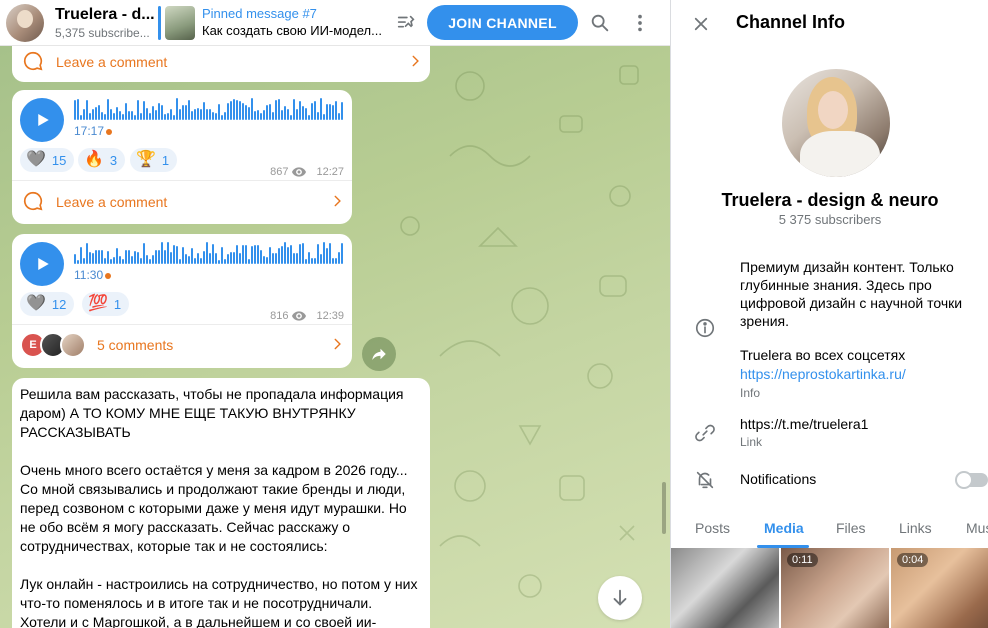 The image size is (988, 628). What do you see at coordinates (804, 424) in the screenshot?
I see `channel-invite-link: https://t.me/truelera1` at bounding box center [804, 424].